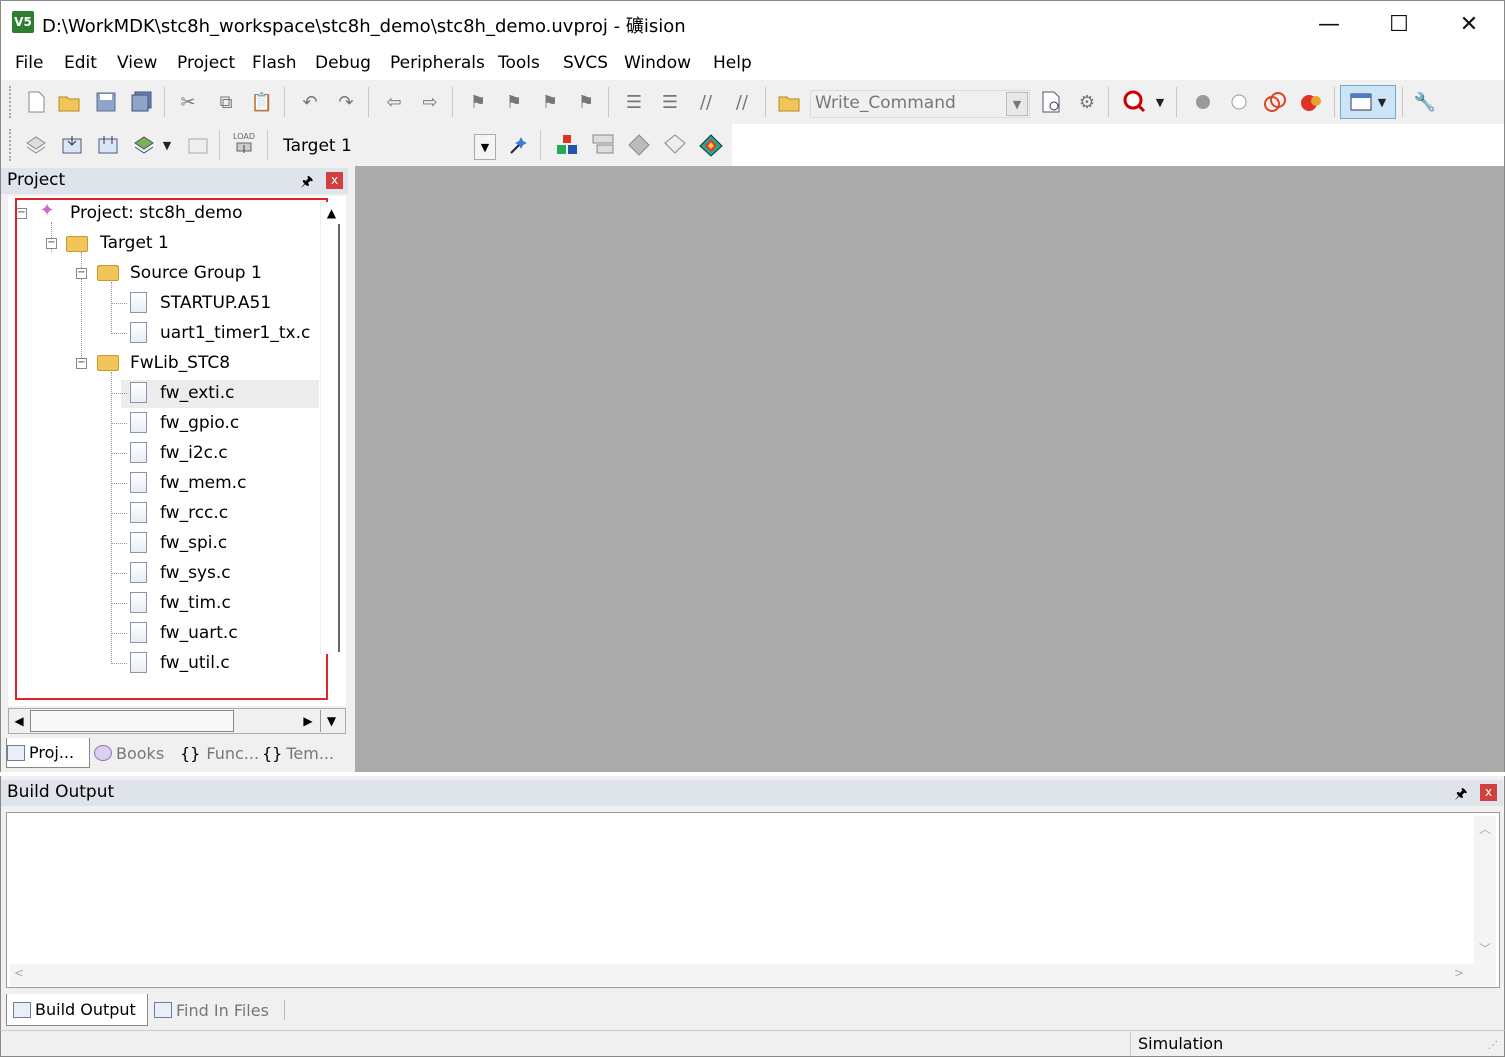  What do you see at coordinates (108, 145) in the screenshot?
I see `rebuild-icon` at bounding box center [108, 145].